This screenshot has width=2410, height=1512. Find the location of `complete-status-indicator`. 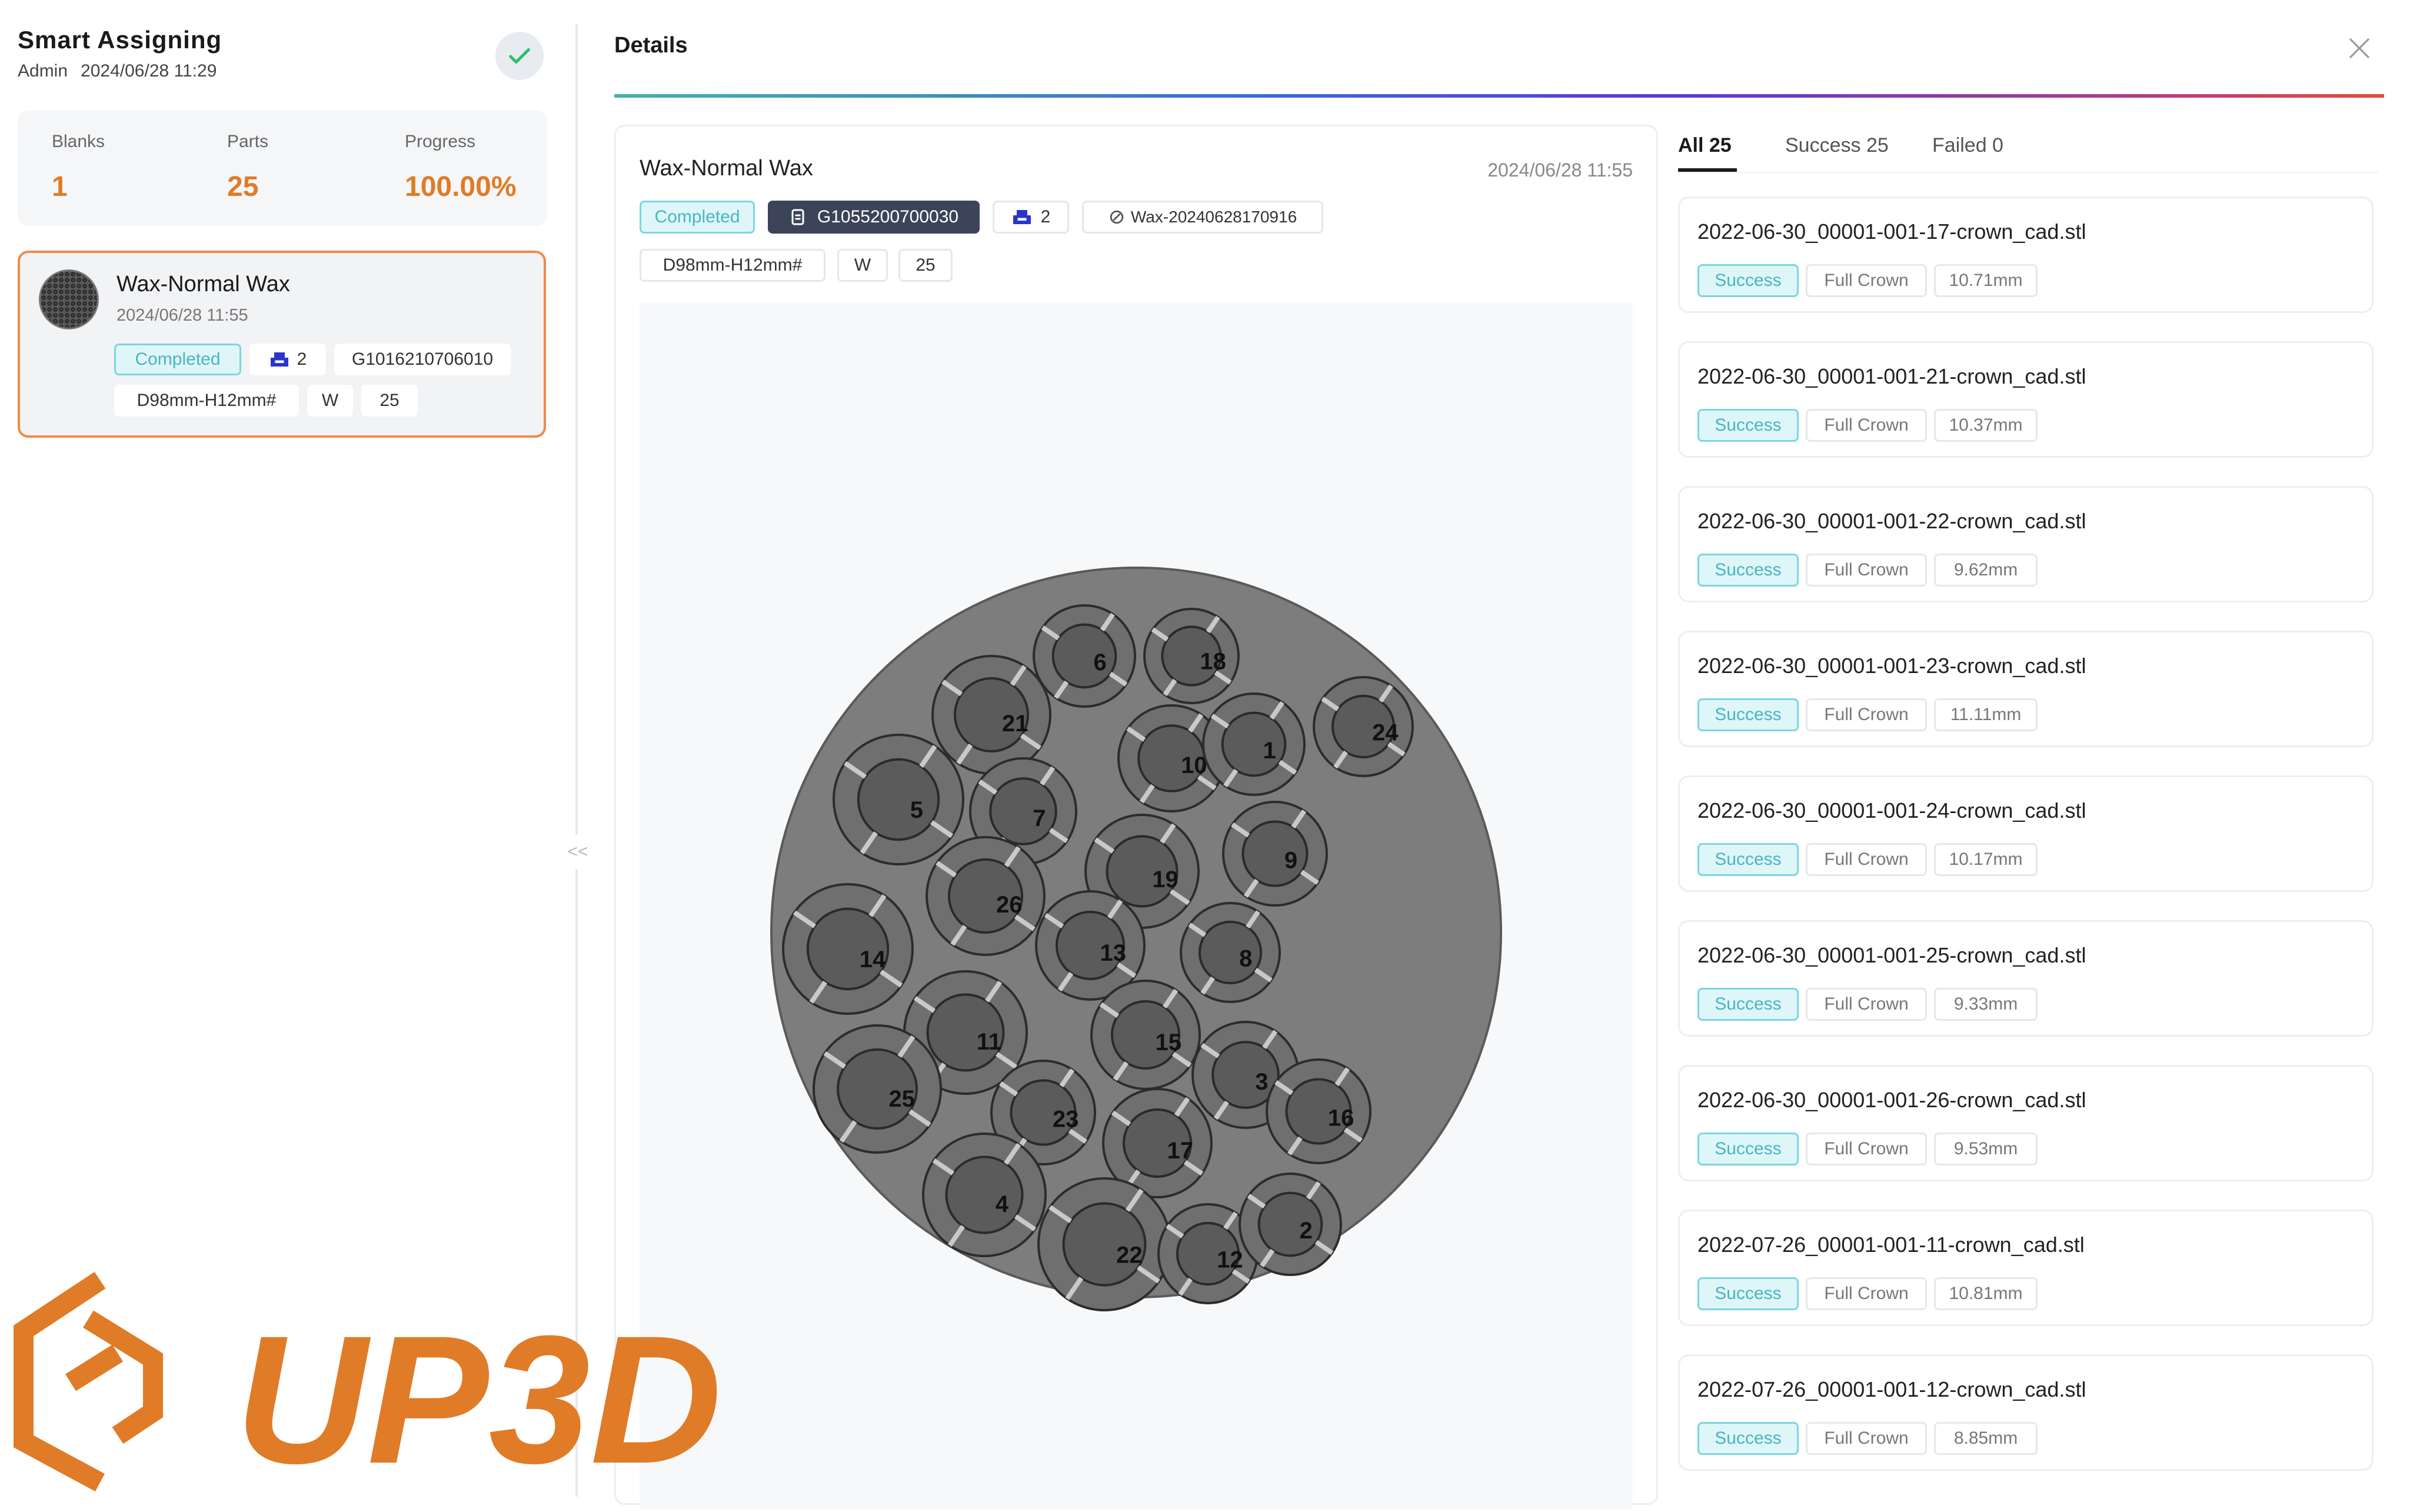

complete-status-indicator is located at coordinates (519, 56).